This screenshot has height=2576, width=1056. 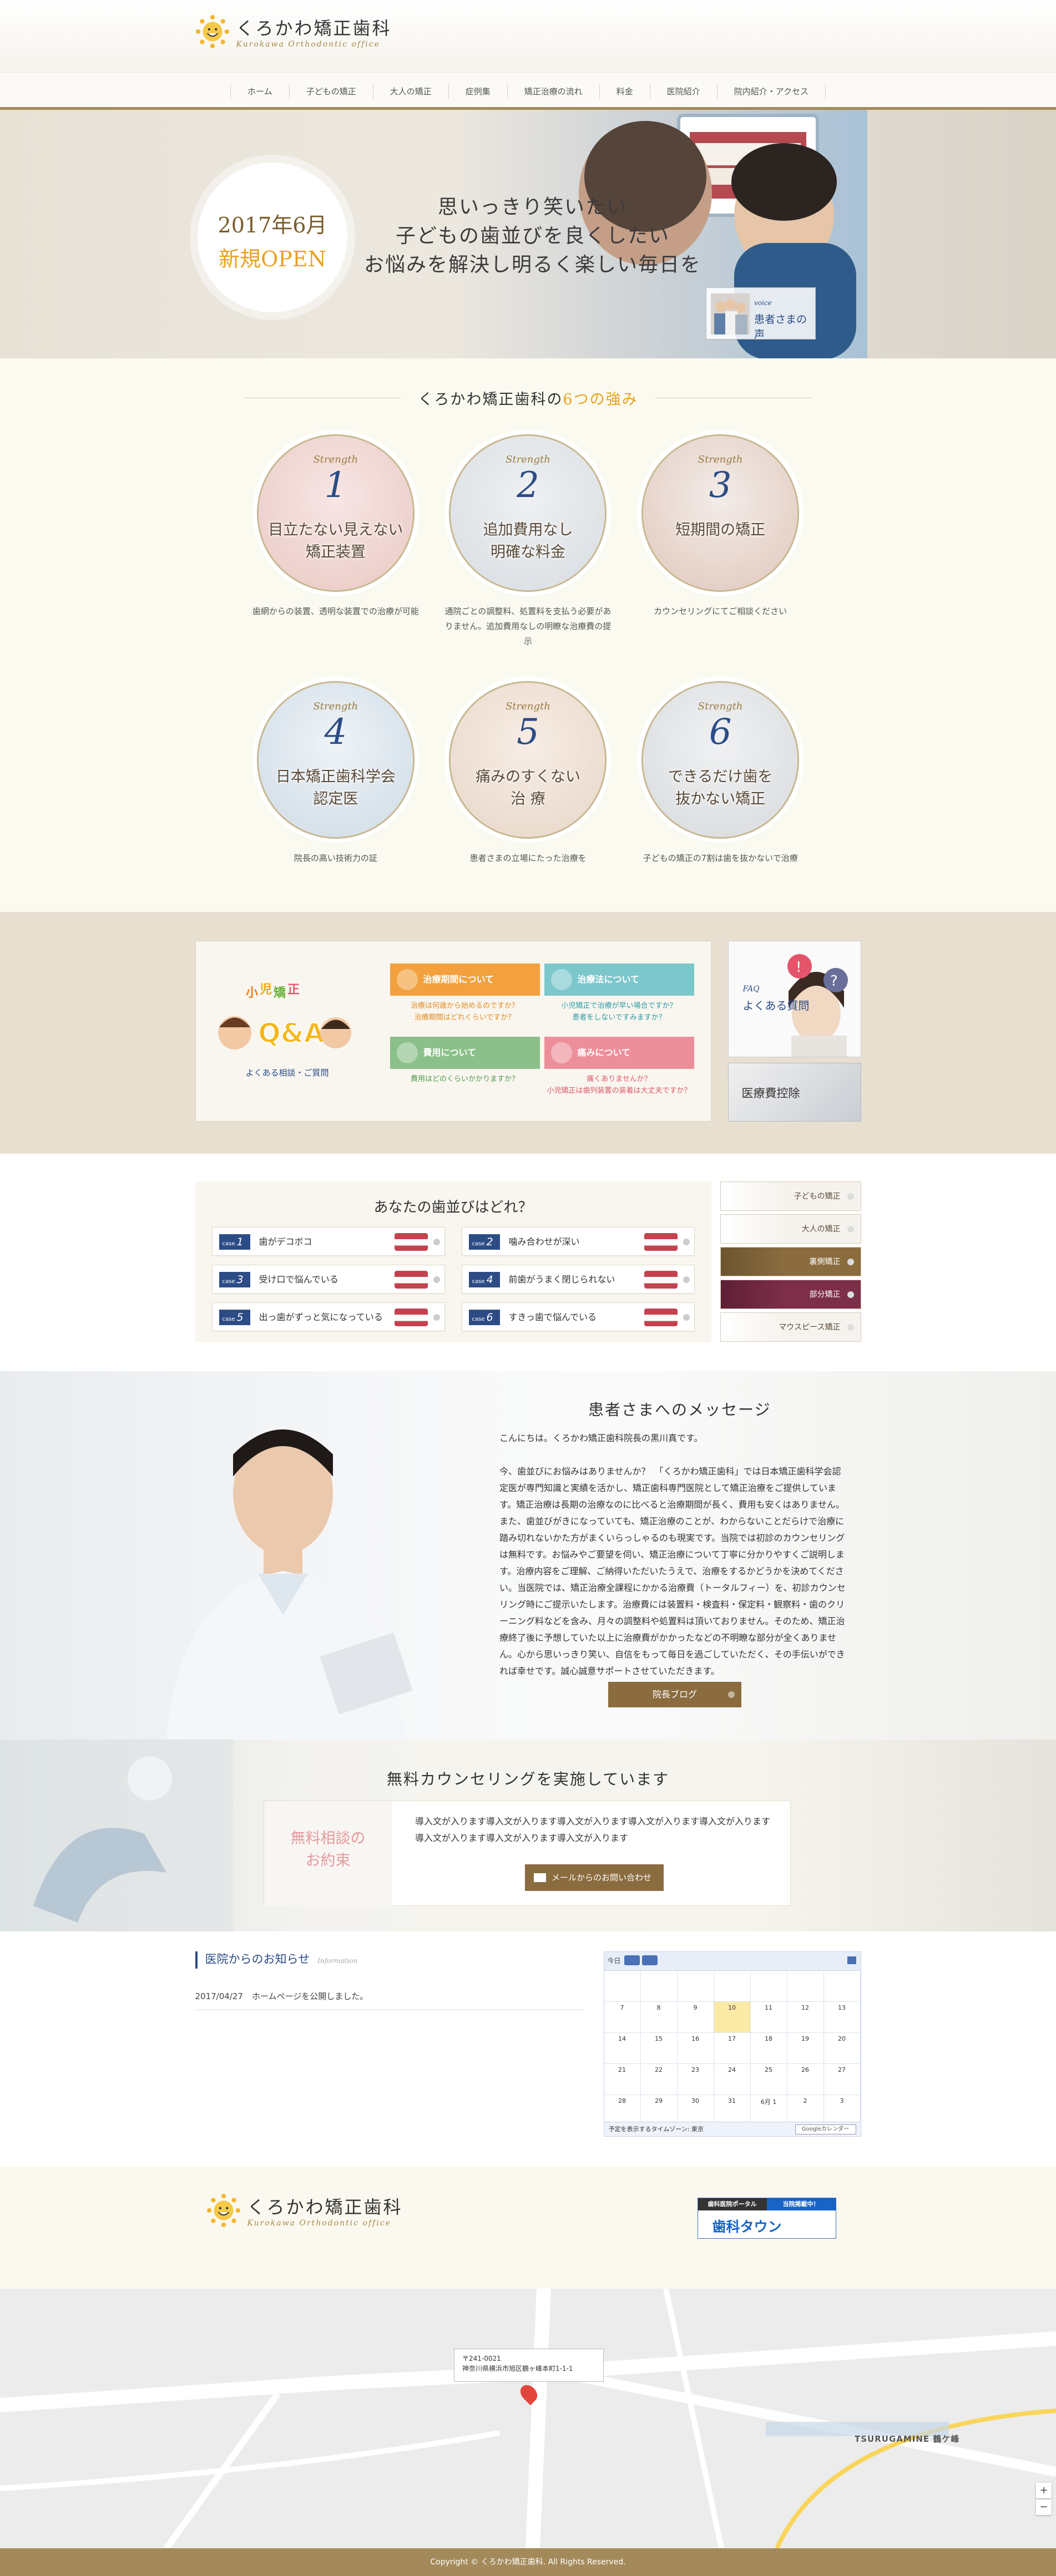 I want to click on qa-category-button: 痛みについて, so click(x=619, y=1053).